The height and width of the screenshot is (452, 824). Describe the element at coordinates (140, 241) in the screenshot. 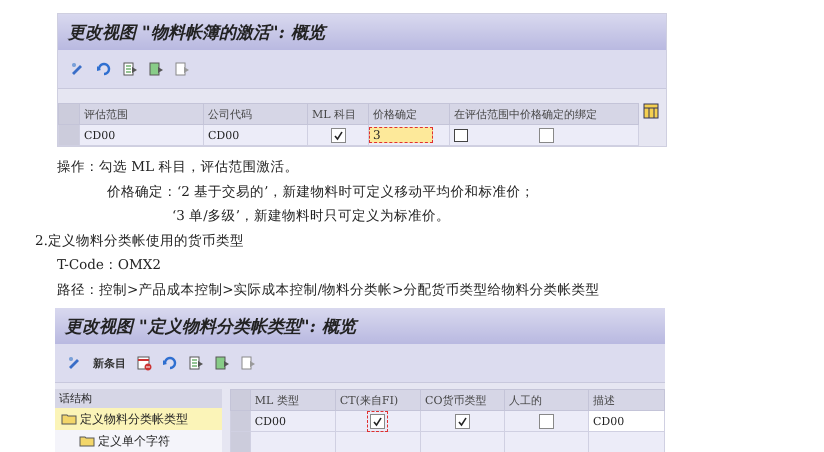

I see `text-line: 2.定义物料分类帐使用的货币类型` at that location.